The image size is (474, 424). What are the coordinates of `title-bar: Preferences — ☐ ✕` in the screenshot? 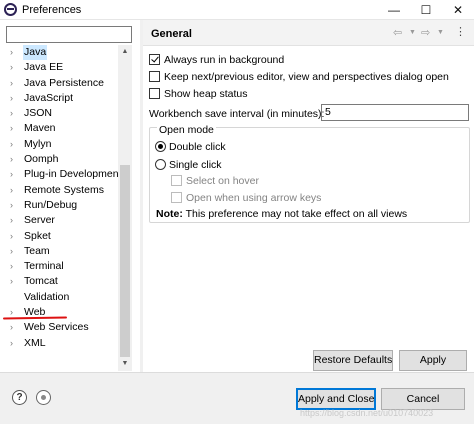 It's located at (237, 10).